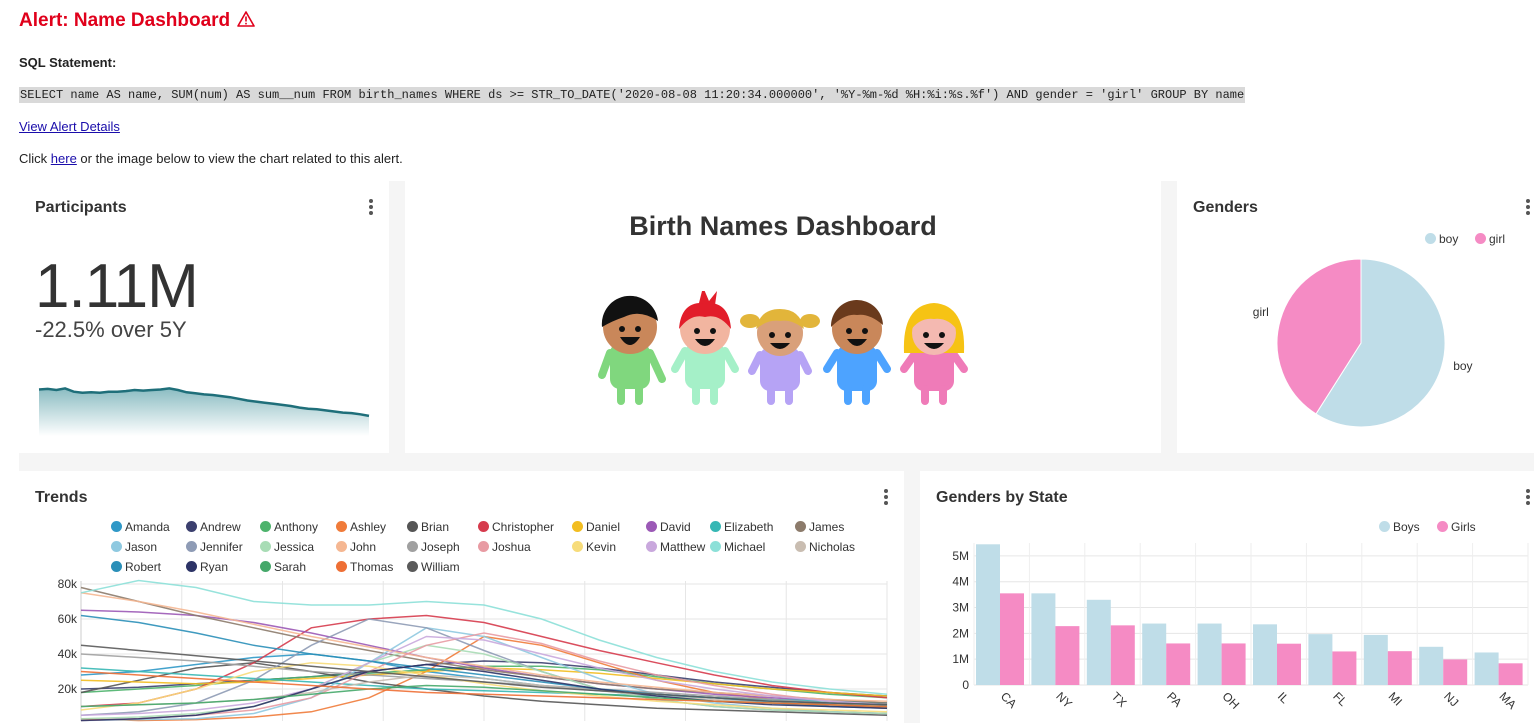 The width and height of the screenshot is (1534, 723). Describe the element at coordinates (1344, 668) in the screenshot. I see `bar-girls-fl` at that location.